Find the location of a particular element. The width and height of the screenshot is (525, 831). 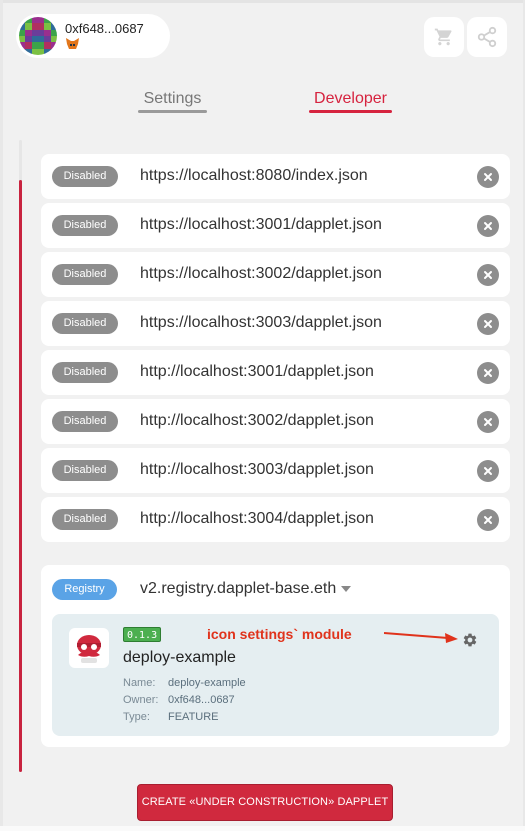

version-badge: 0.1.3 is located at coordinates (142, 634).